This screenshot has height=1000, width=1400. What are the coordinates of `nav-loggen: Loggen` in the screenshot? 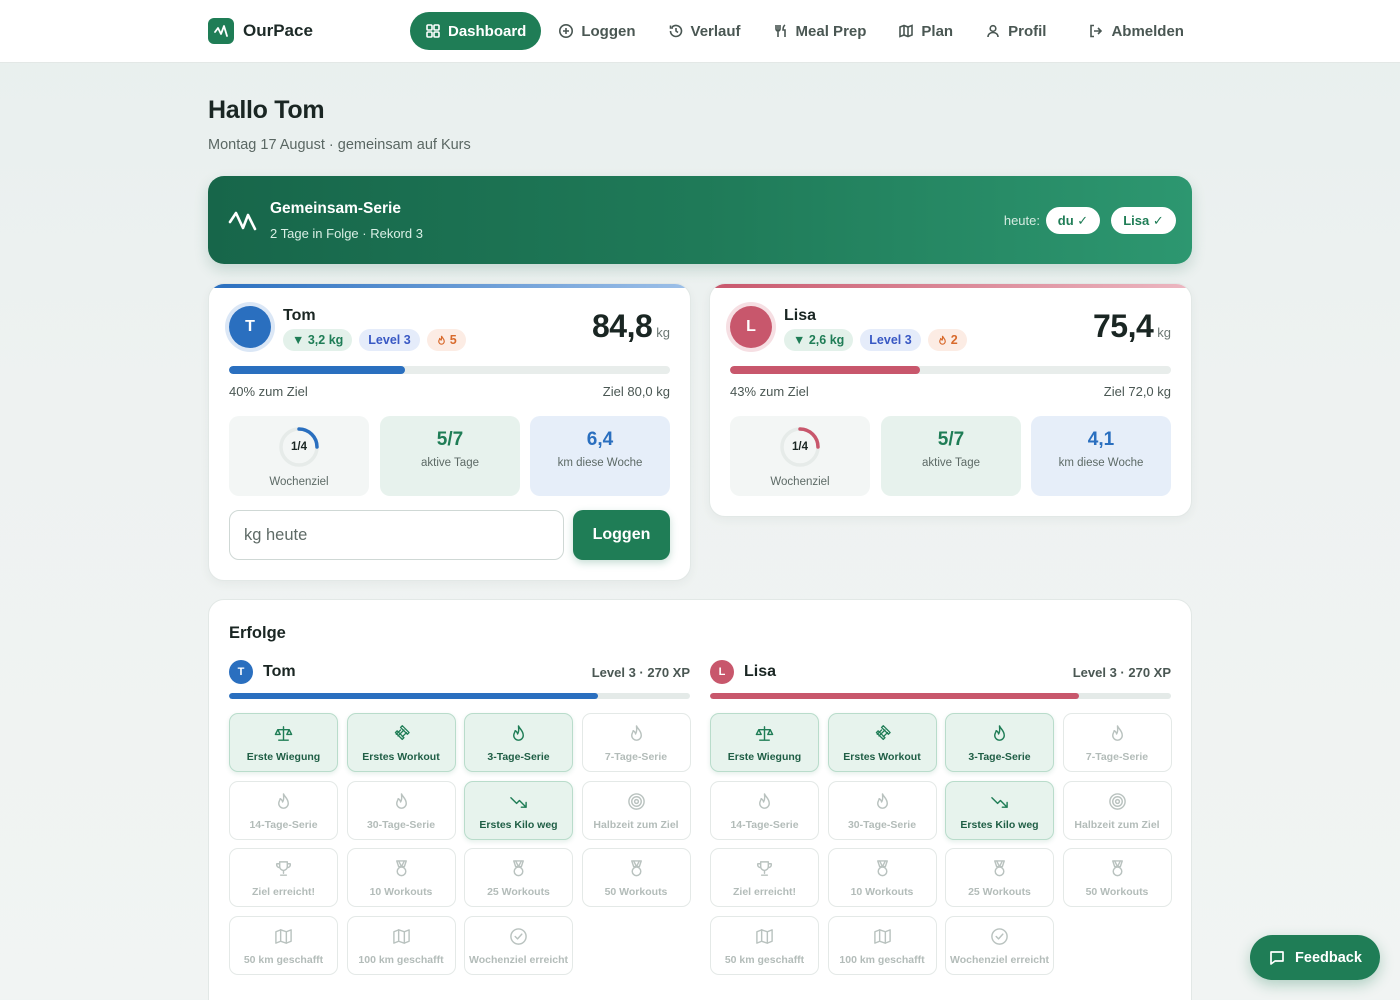 It's located at (596, 31).